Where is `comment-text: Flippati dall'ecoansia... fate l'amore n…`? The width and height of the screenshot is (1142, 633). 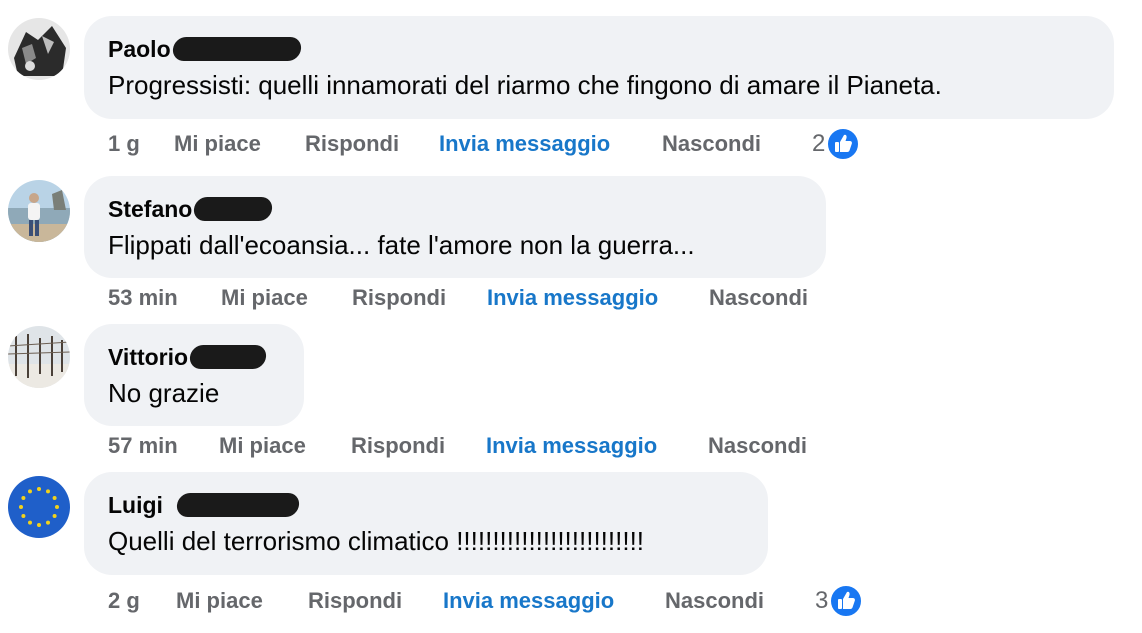 comment-text: Flippati dall'ecoansia... fate l'amore n… is located at coordinates (401, 245).